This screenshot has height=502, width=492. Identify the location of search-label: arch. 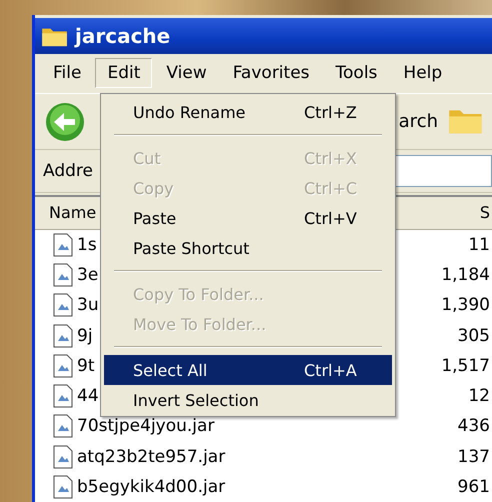
(418, 121).